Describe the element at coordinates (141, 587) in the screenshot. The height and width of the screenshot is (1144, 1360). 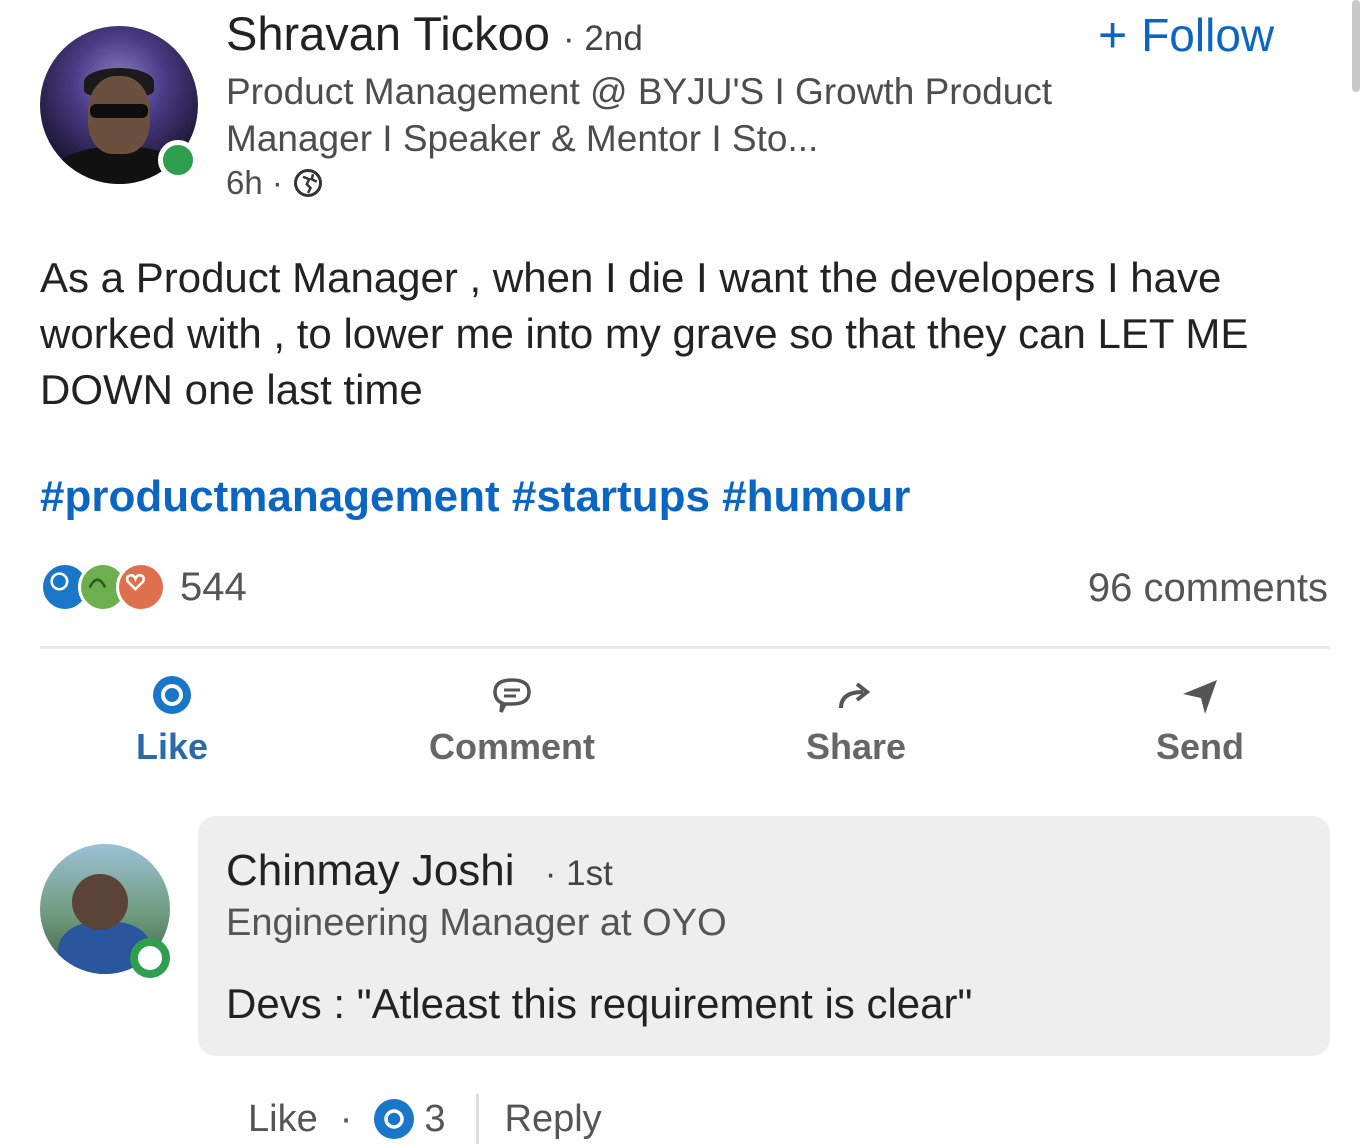
I see `love-reaction-icon` at that location.